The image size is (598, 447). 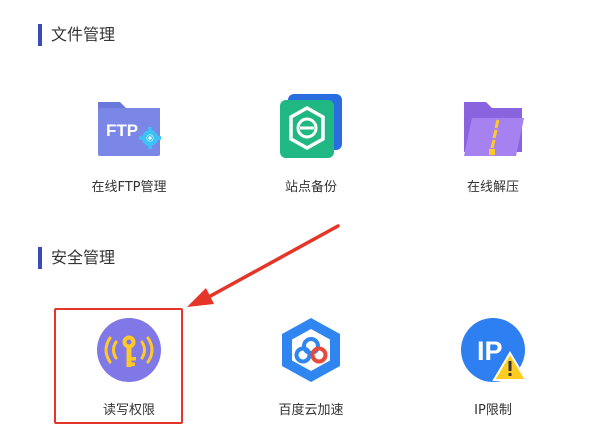 What do you see at coordinates (310, 187) in the screenshot?
I see `tile-label: 站点备份` at bounding box center [310, 187].